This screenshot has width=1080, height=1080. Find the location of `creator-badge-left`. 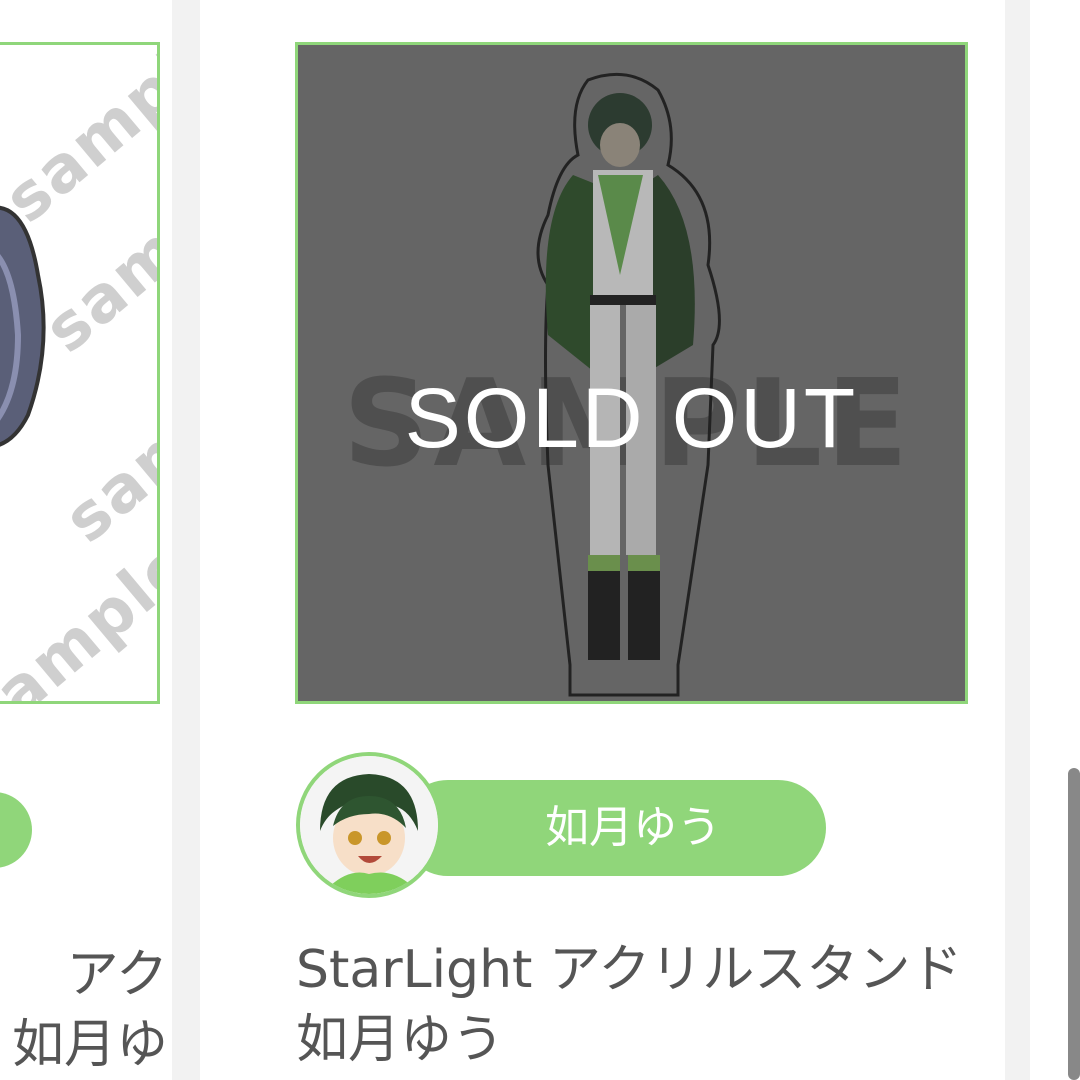

creator-badge-left is located at coordinates (16, 830).